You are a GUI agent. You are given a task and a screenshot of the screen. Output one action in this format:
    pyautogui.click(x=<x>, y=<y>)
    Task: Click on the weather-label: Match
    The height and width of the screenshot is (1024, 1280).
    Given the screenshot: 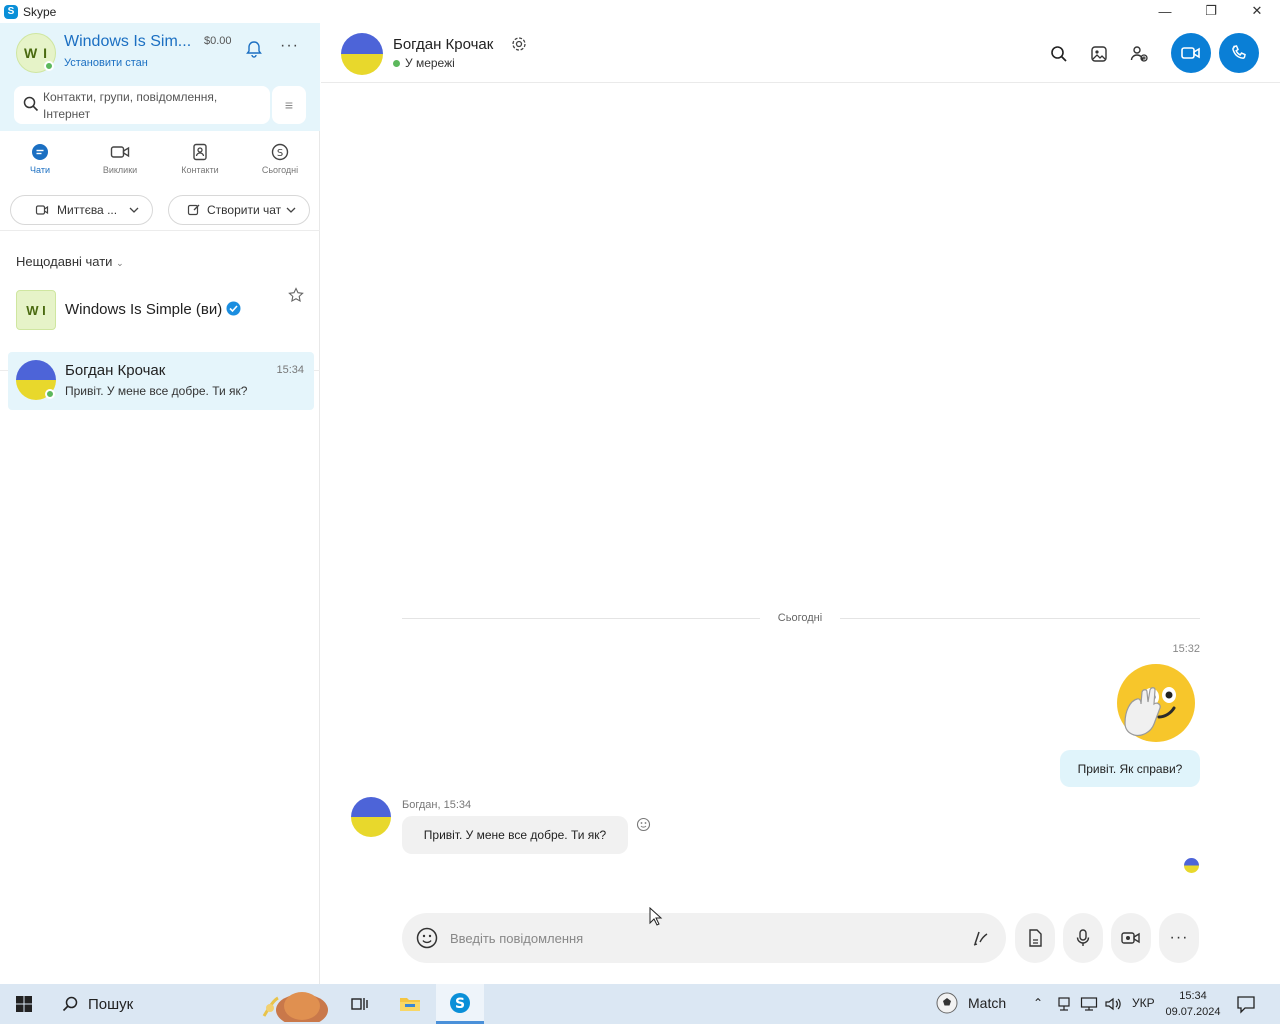 What is the action you would take?
    pyautogui.click(x=987, y=1003)
    